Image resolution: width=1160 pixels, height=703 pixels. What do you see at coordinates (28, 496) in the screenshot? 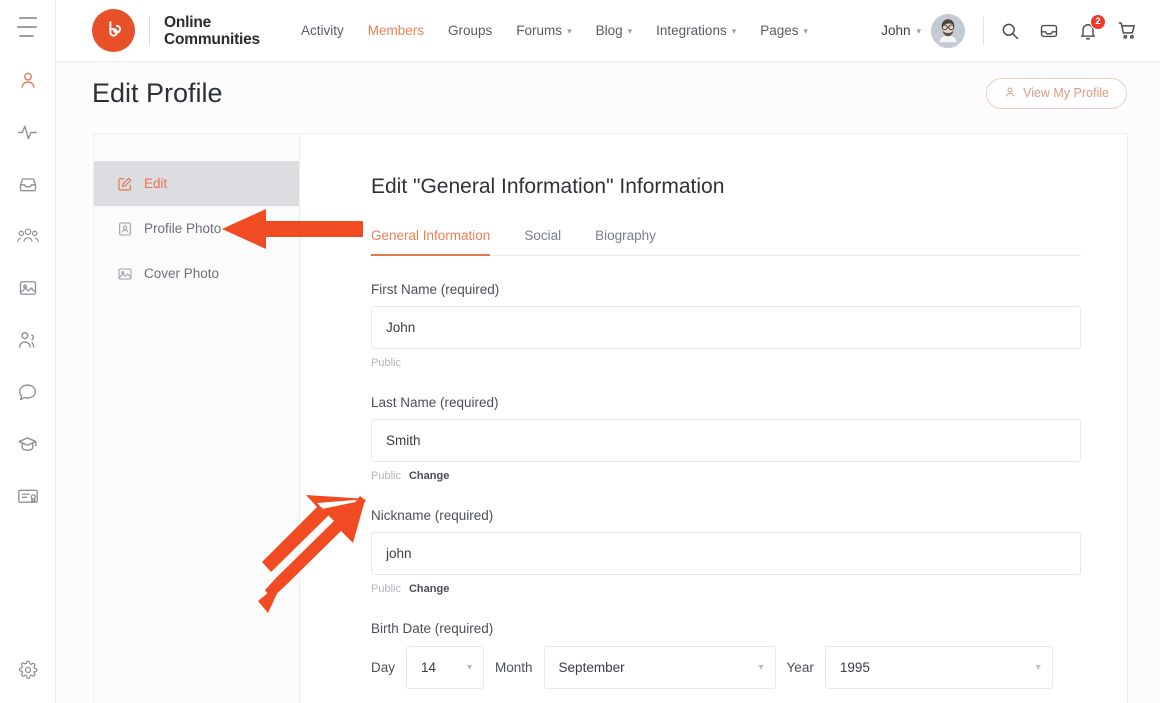
I see `certificate-icon` at bounding box center [28, 496].